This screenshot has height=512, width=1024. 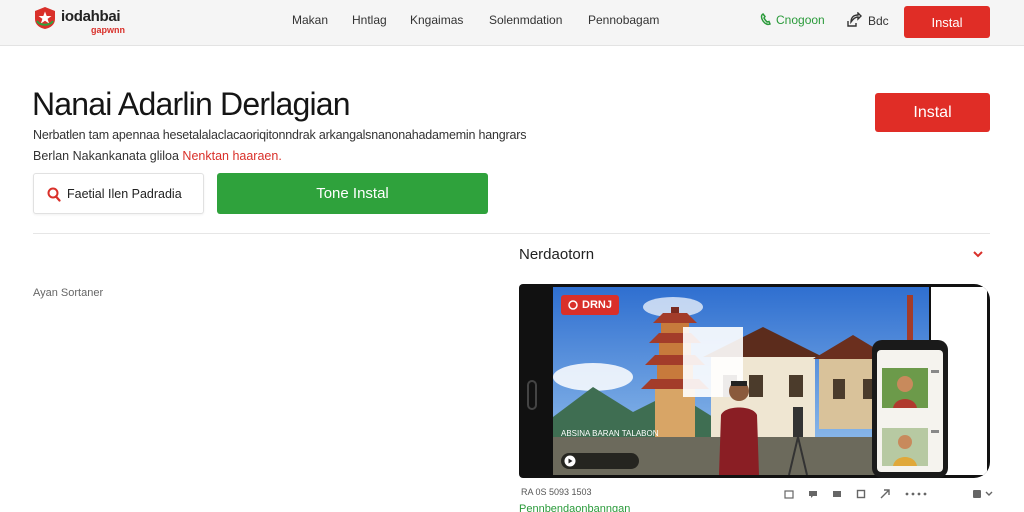 I want to click on expand-icon, so click(x=861, y=495).